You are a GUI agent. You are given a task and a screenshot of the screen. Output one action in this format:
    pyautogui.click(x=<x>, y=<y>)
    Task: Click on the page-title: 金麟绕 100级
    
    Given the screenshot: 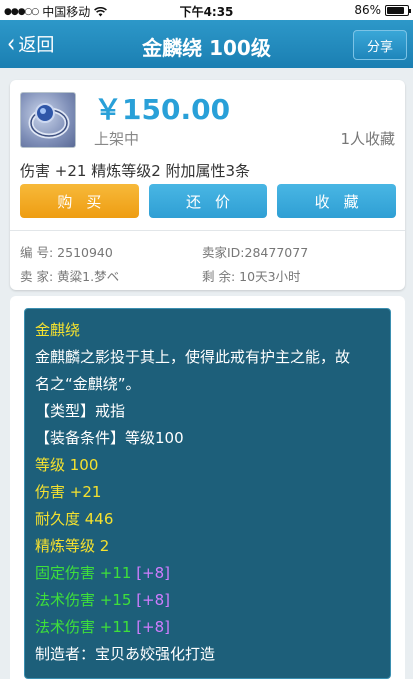 What is the action you would take?
    pyautogui.click(x=206, y=48)
    